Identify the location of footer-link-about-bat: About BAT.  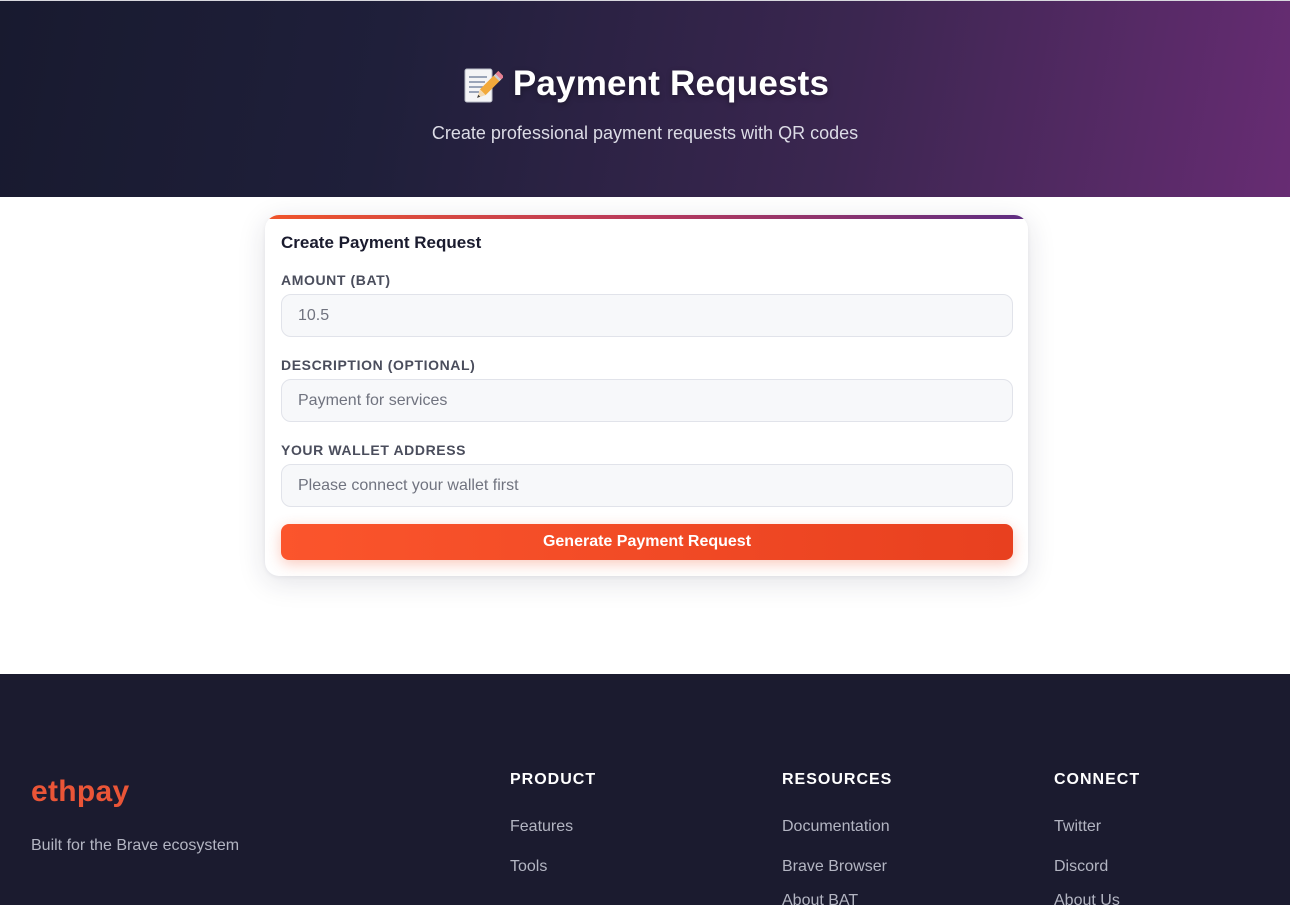
(820, 898).